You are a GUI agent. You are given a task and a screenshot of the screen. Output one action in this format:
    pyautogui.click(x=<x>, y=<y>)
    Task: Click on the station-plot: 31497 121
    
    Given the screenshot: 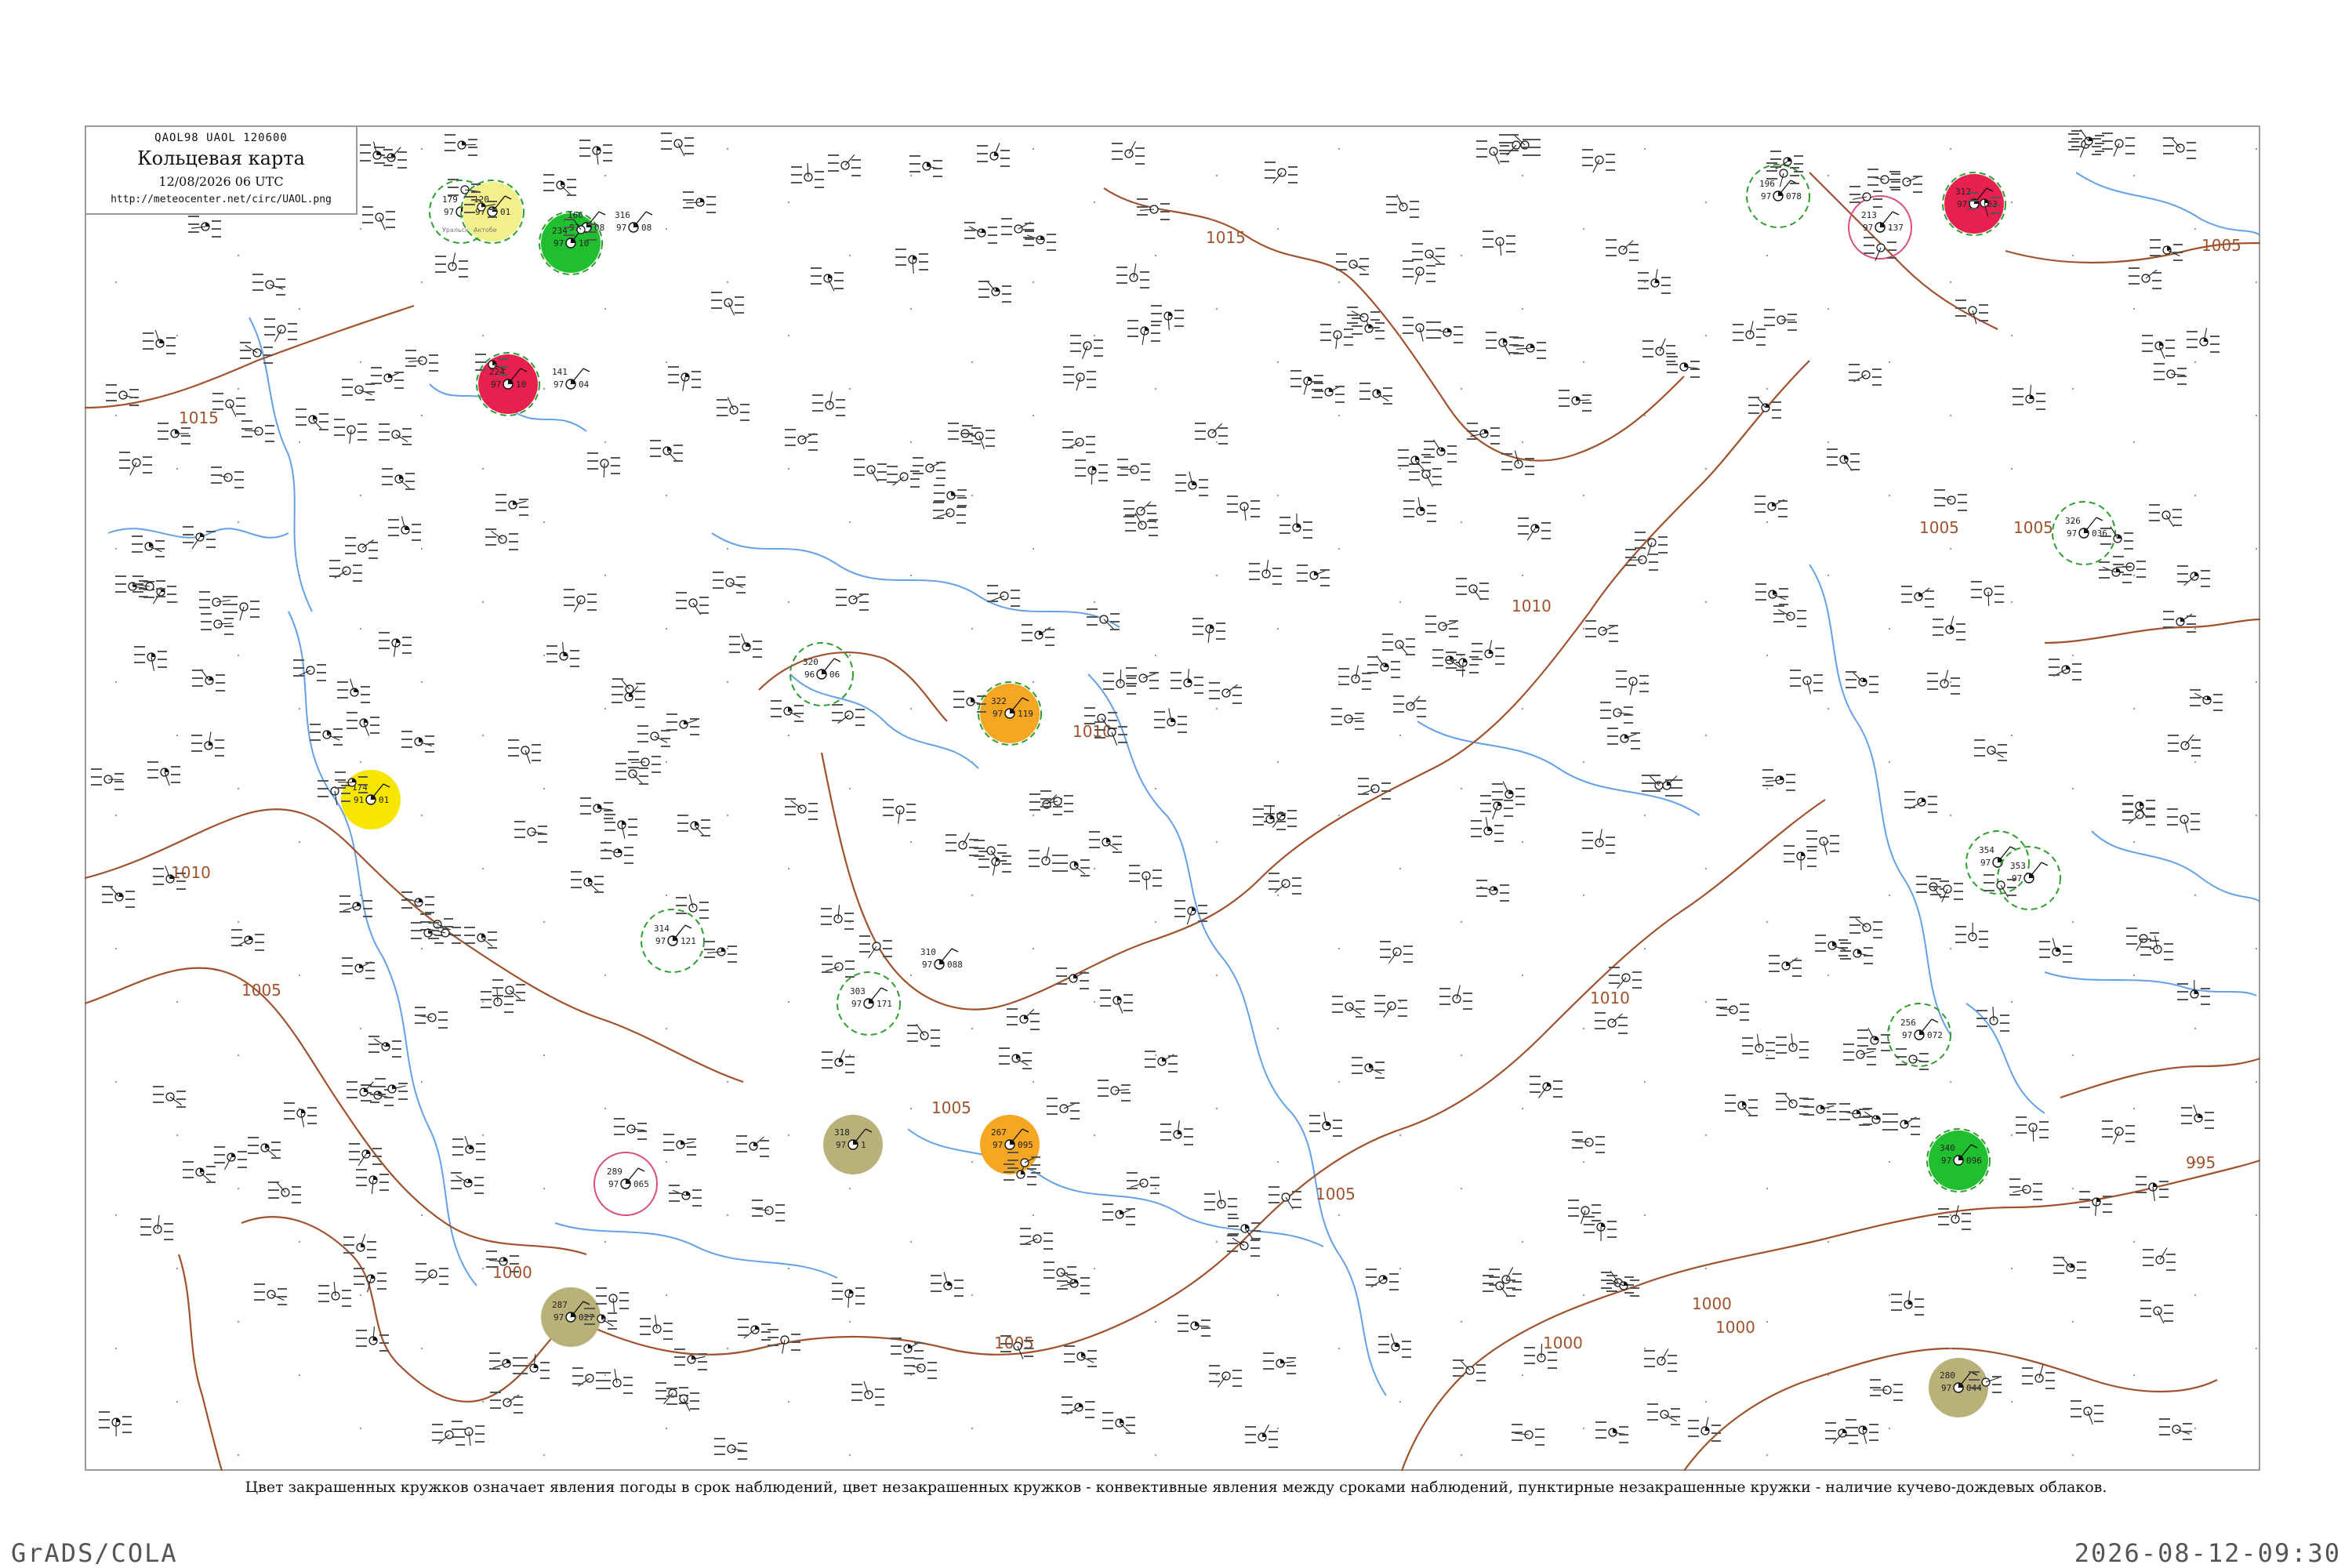 What is the action you would take?
    pyautogui.click(x=673, y=941)
    